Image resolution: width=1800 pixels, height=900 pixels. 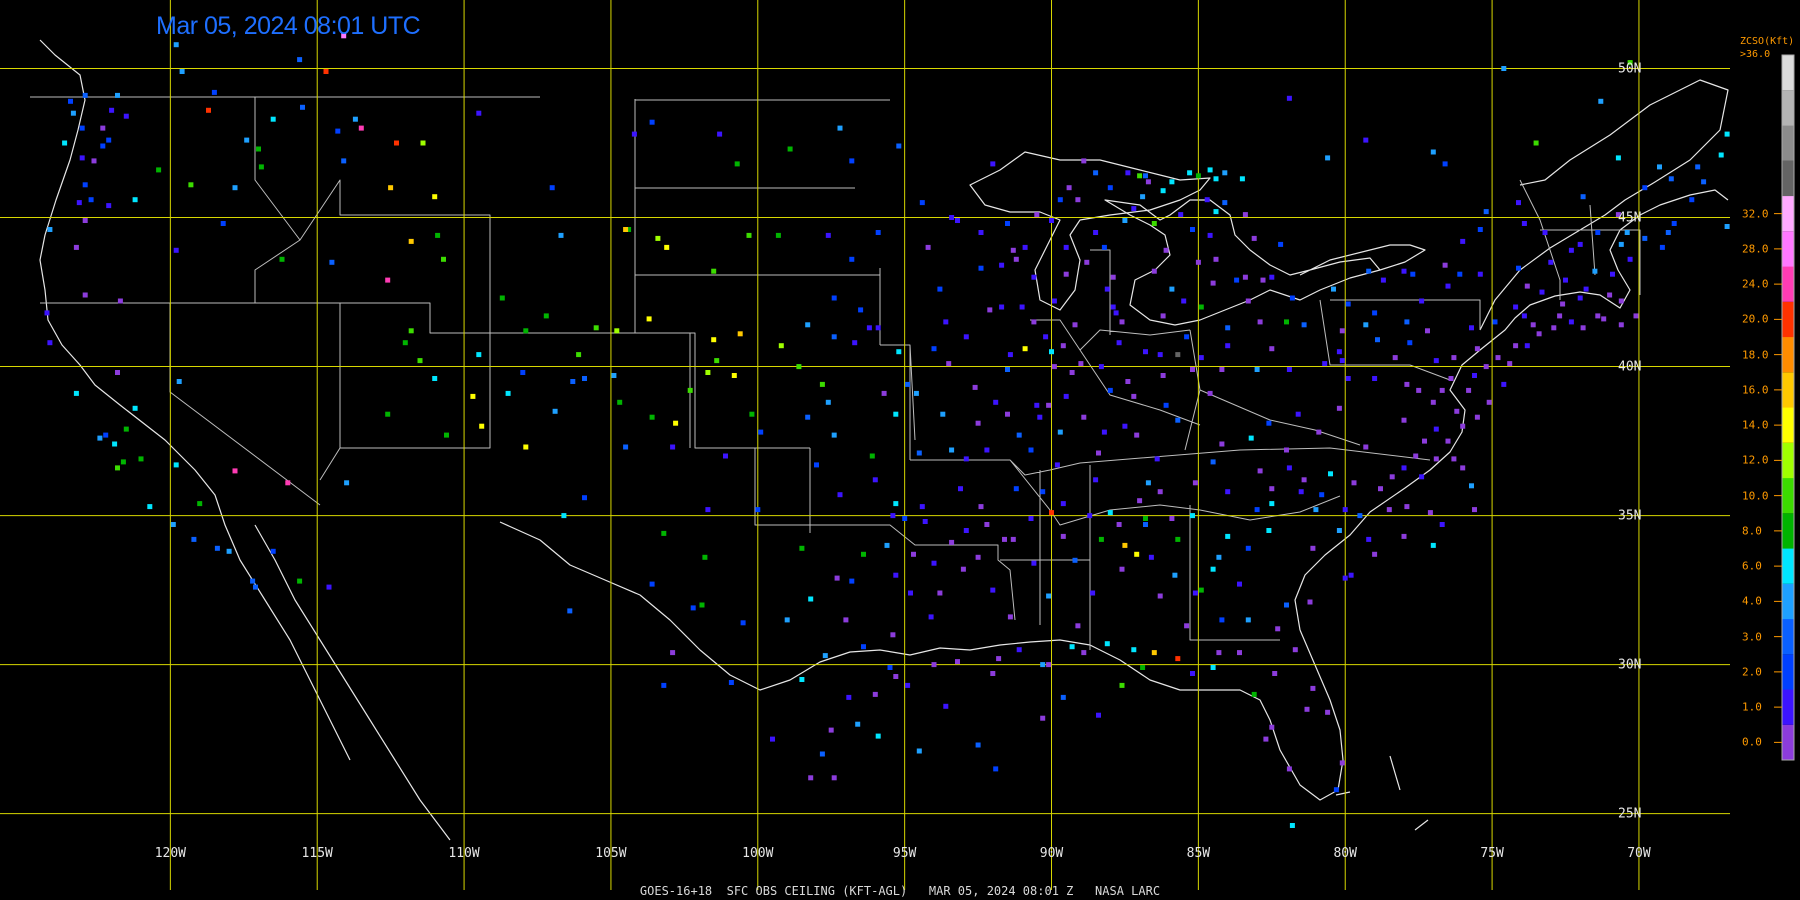 I want to click on lon-label-115w: 115W, so click(x=317, y=853).